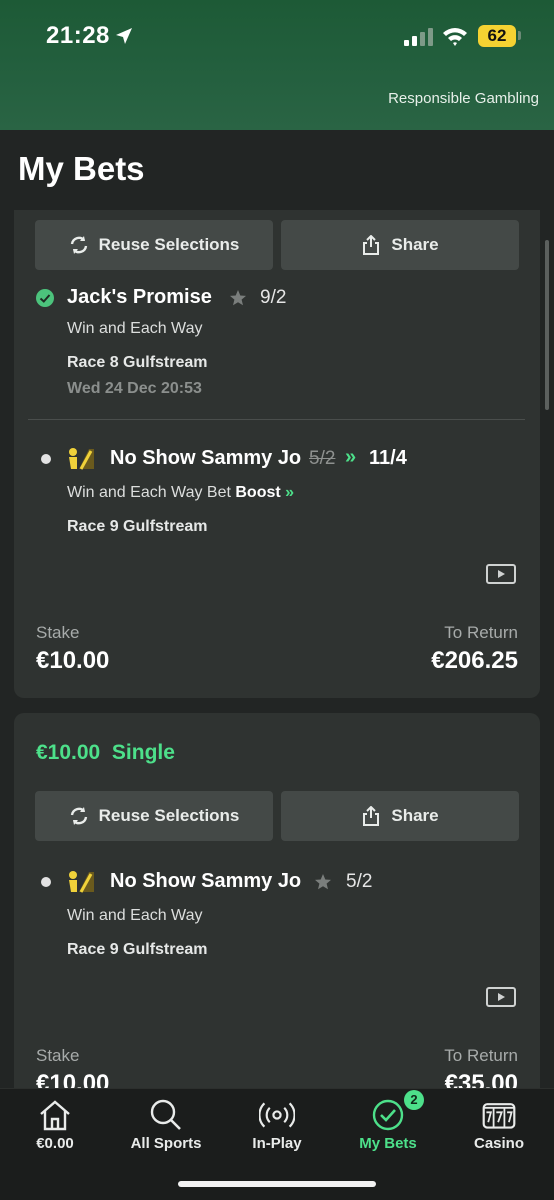  Describe the element at coordinates (277, 65) in the screenshot. I see `app-header: 21:28 62 Responsible Gambling` at that location.